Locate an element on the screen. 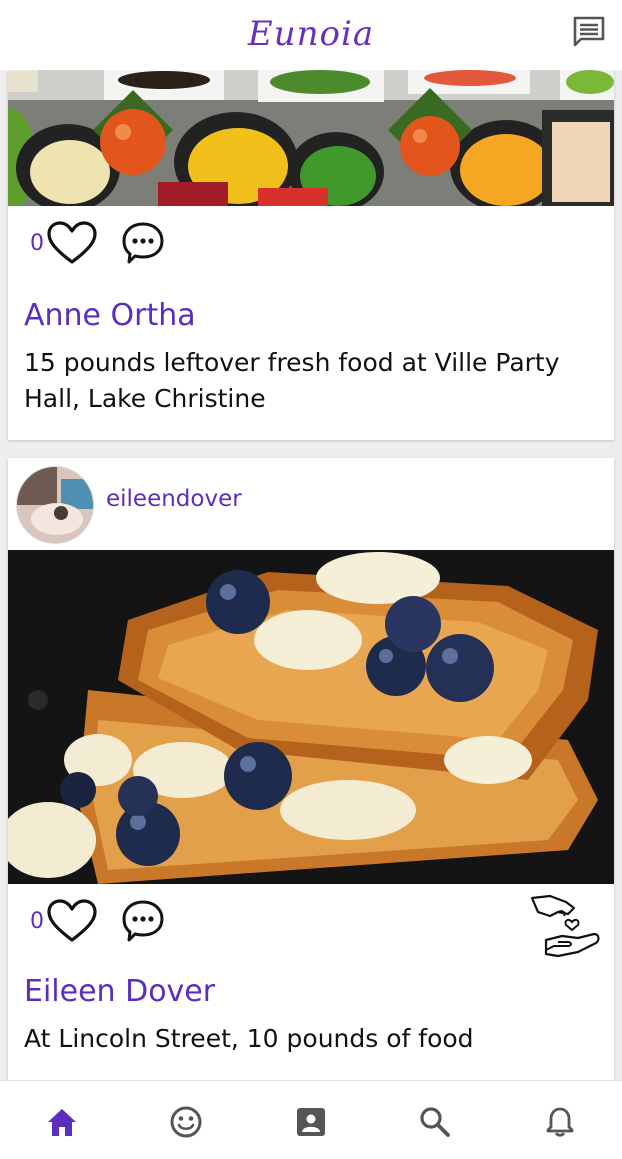 The width and height of the screenshot is (622, 1159). smiley-icon is located at coordinates (186, 1122).